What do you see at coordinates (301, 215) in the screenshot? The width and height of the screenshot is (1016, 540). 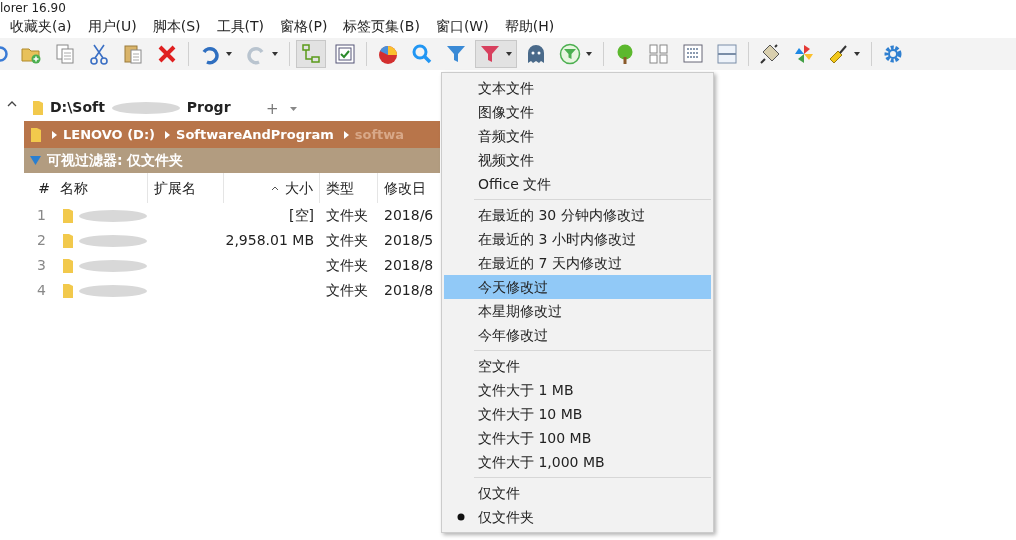 I see `table-cell-text: [空]` at bounding box center [301, 215].